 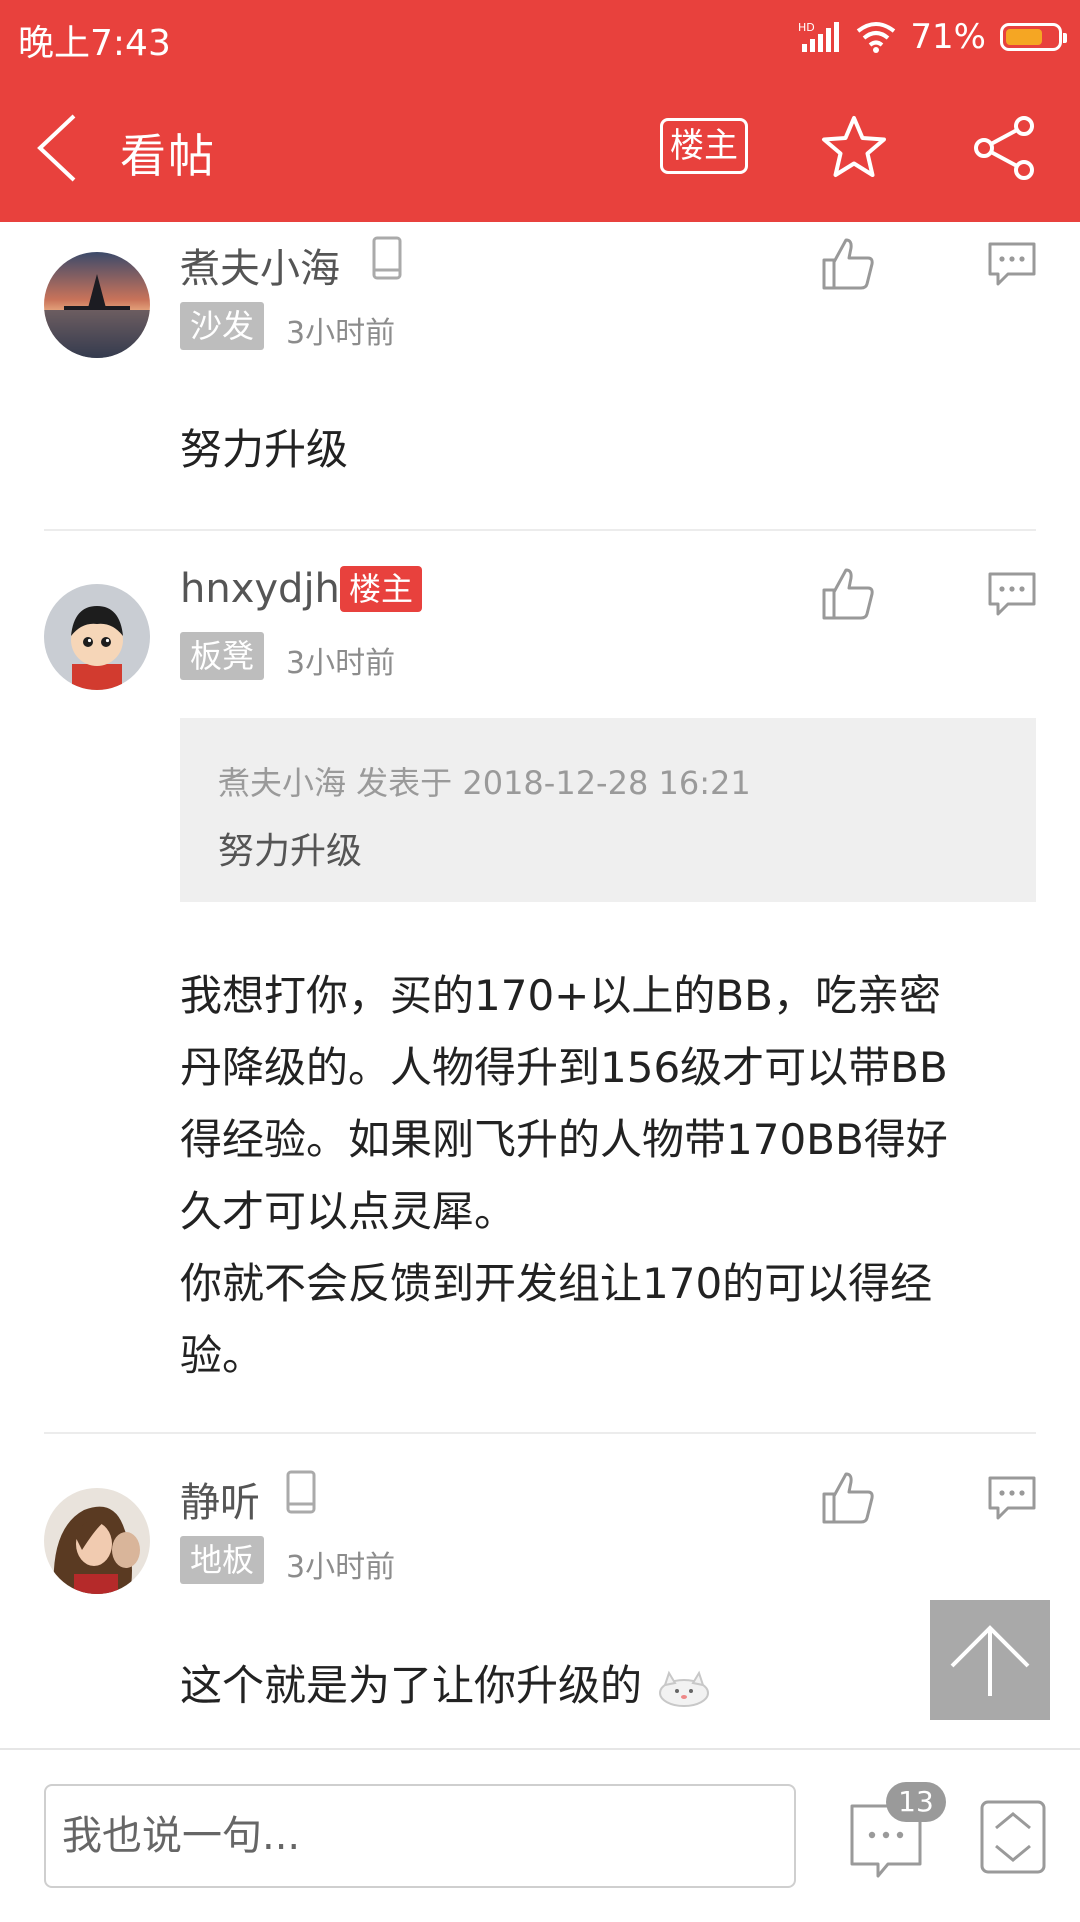 I want to click on status-indicators: HD 71%, so click(x=932, y=37).